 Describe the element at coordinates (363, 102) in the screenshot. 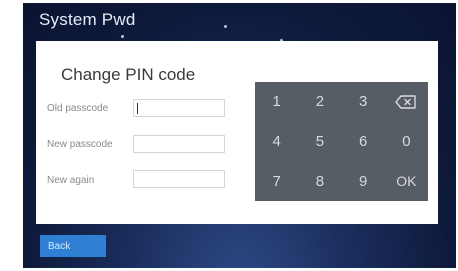

I see `key-3: 3` at that location.